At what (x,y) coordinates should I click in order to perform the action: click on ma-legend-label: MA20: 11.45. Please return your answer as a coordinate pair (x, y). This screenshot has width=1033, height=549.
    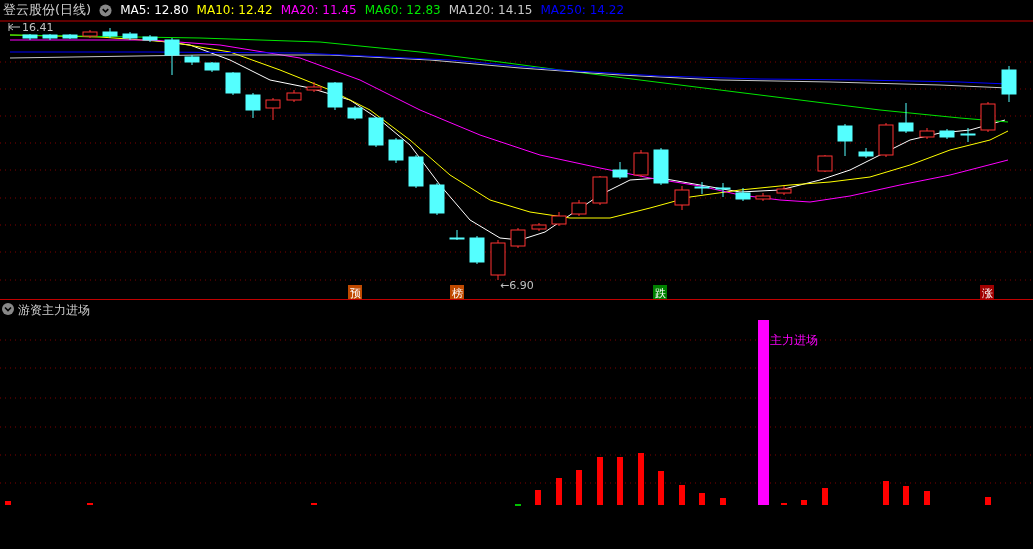
    Looking at the image, I should click on (318, 10).